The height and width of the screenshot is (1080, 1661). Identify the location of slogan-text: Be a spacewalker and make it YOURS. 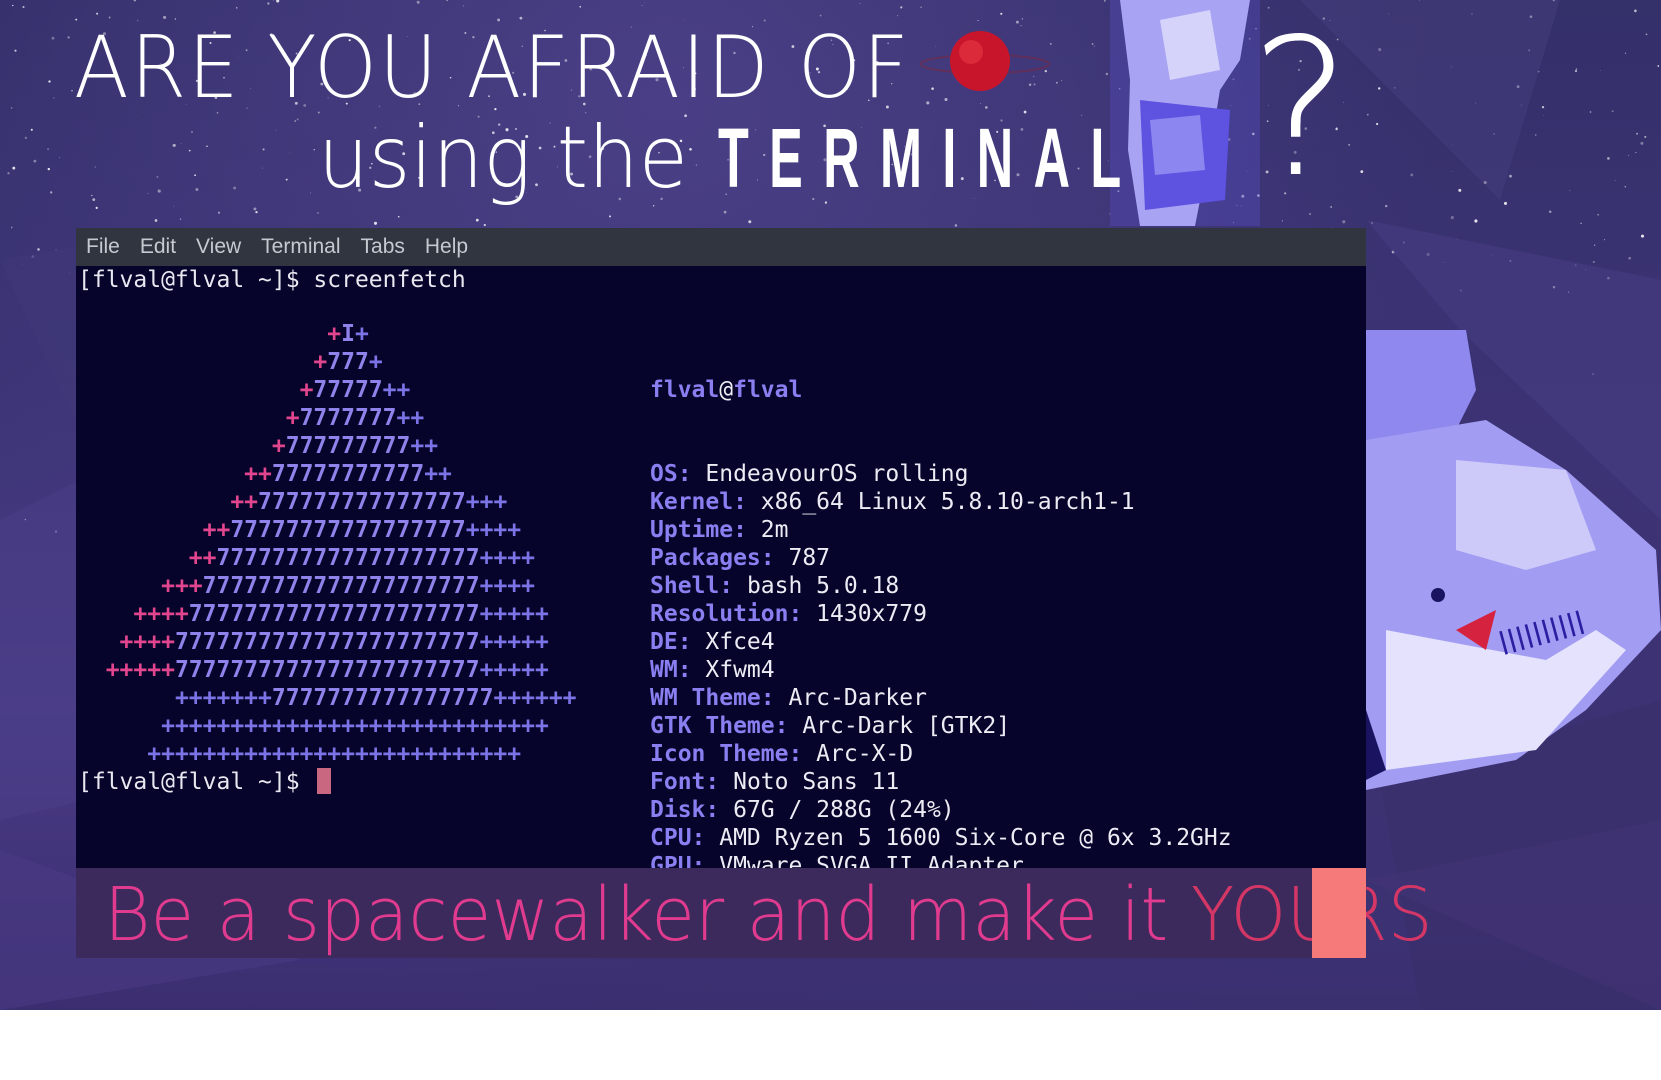
(768, 915).